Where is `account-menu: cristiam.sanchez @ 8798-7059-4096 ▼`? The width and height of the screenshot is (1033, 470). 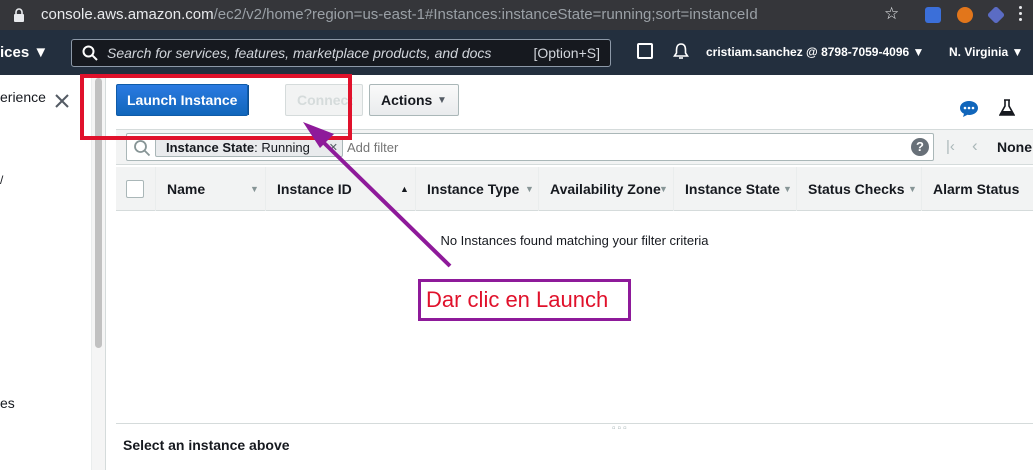 account-menu: cristiam.sanchez @ 8798-7059-4096 ▼ is located at coordinates (815, 52).